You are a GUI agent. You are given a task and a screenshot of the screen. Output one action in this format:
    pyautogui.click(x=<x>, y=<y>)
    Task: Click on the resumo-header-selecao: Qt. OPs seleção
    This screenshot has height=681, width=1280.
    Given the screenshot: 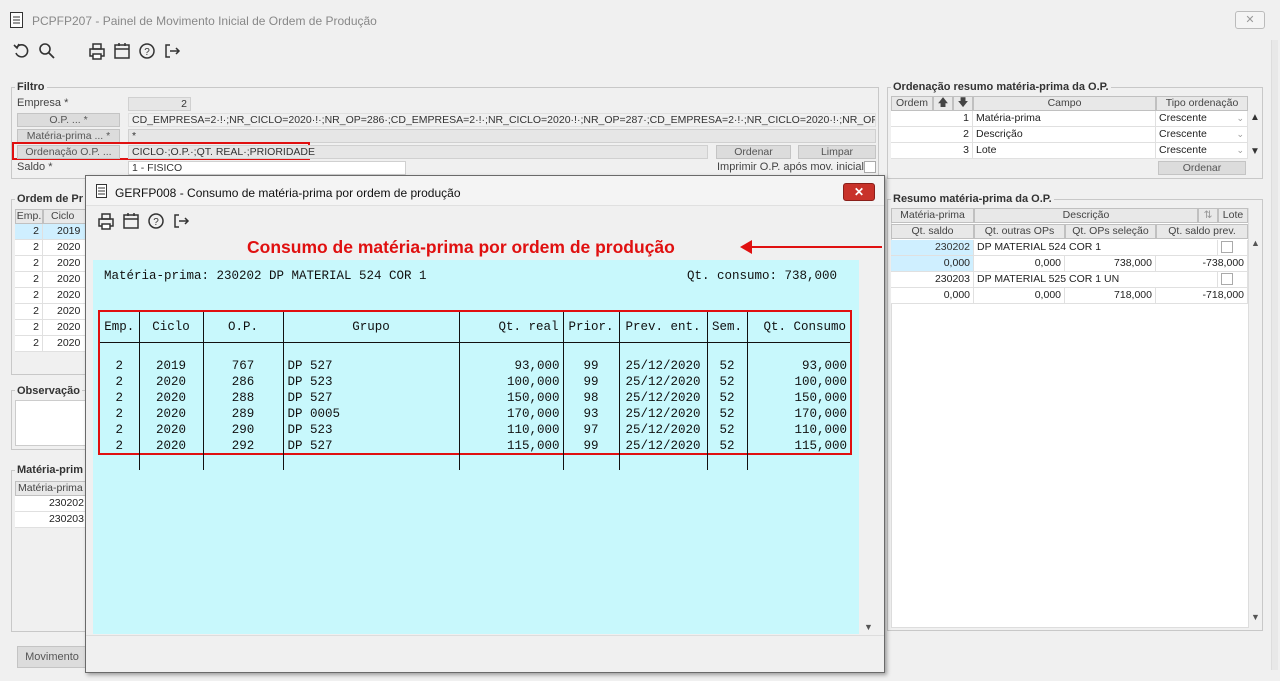 What is the action you would take?
    pyautogui.click(x=1110, y=231)
    